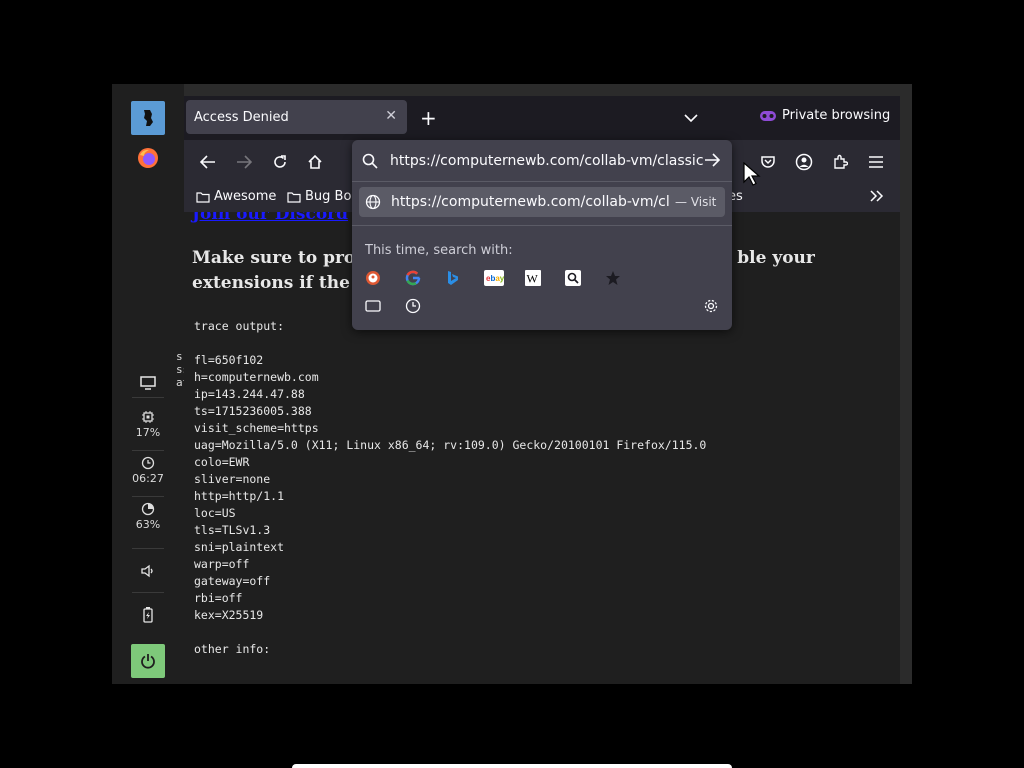 Image resolution: width=1024 pixels, height=768 pixels. I want to click on app-menu-button, so click(148, 118).